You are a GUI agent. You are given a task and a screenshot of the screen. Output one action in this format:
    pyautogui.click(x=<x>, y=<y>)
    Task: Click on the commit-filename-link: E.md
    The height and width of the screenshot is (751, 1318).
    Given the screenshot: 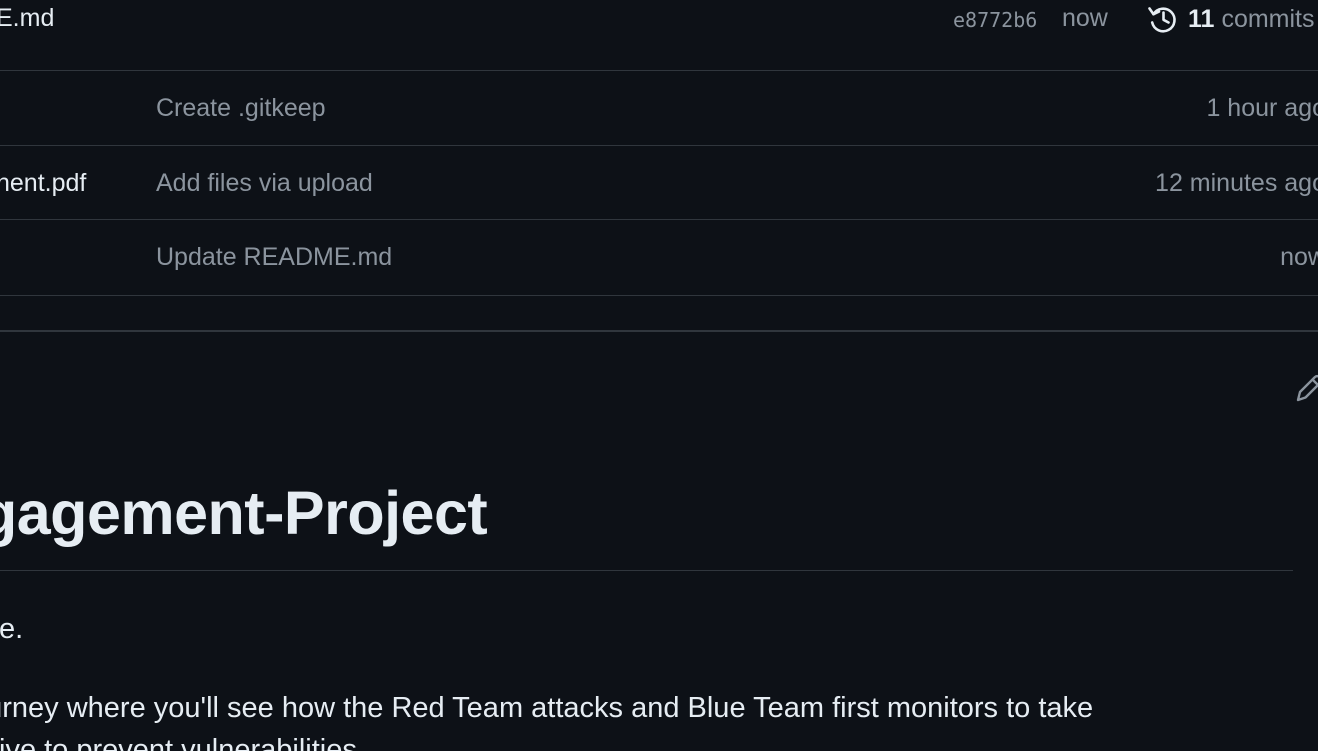 What is the action you would take?
    pyautogui.click(x=27, y=18)
    